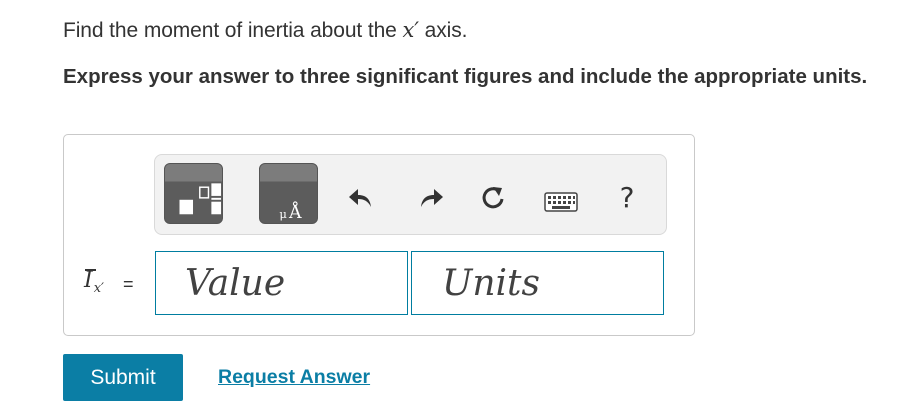 The height and width of the screenshot is (410, 909). Describe the element at coordinates (235, 283) in the screenshot. I see `value-placeholder: Value` at that location.